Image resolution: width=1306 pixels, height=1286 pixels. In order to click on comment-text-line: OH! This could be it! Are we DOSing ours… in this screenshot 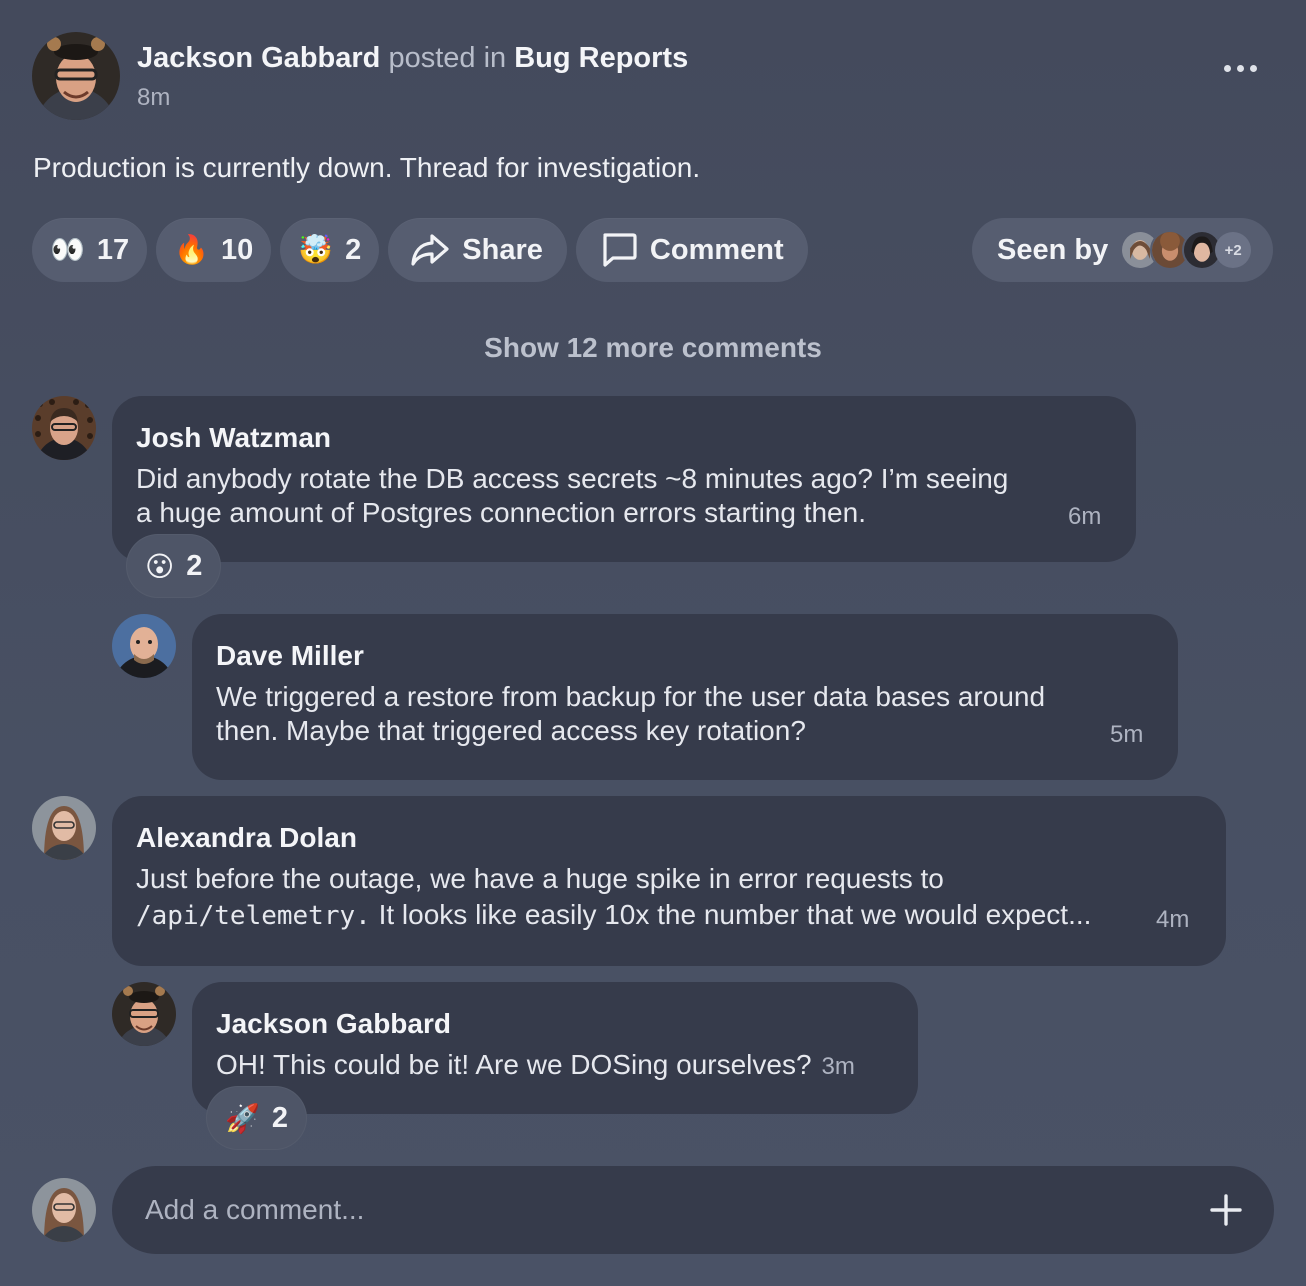, I will do `click(514, 1064)`.